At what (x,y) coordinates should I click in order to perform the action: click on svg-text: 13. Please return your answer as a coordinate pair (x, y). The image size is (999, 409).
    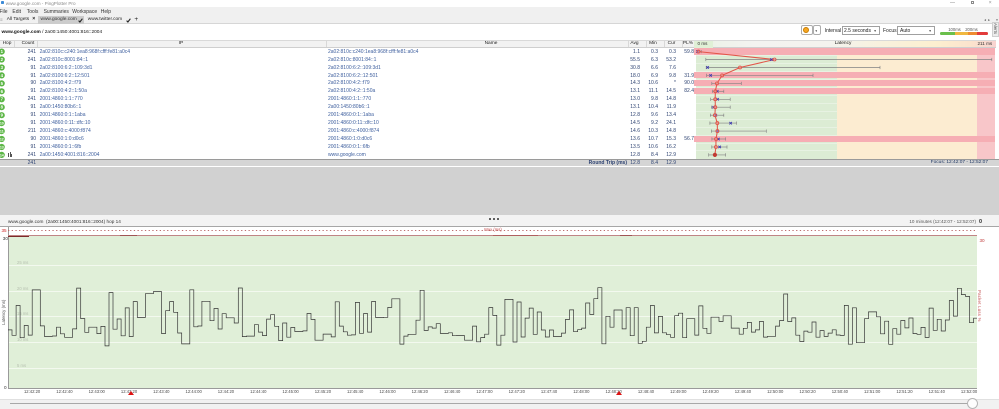
    Looking at the image, I should click on (2, 147).